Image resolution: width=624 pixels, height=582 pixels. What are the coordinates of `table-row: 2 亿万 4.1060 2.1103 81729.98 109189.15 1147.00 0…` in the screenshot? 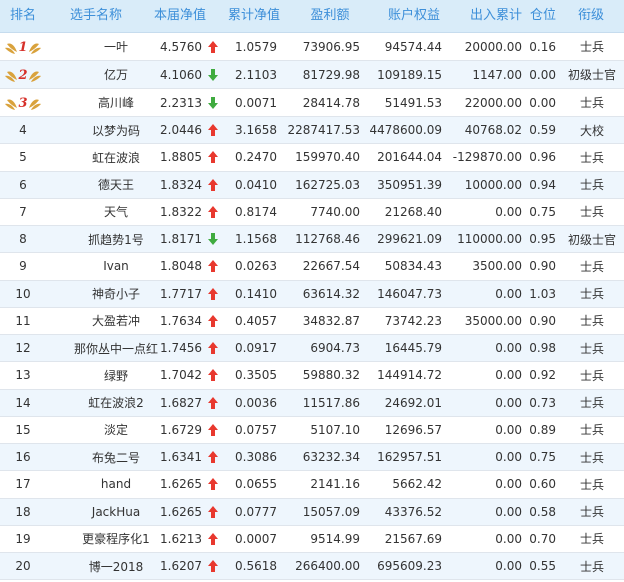 It's located at (312, 75).